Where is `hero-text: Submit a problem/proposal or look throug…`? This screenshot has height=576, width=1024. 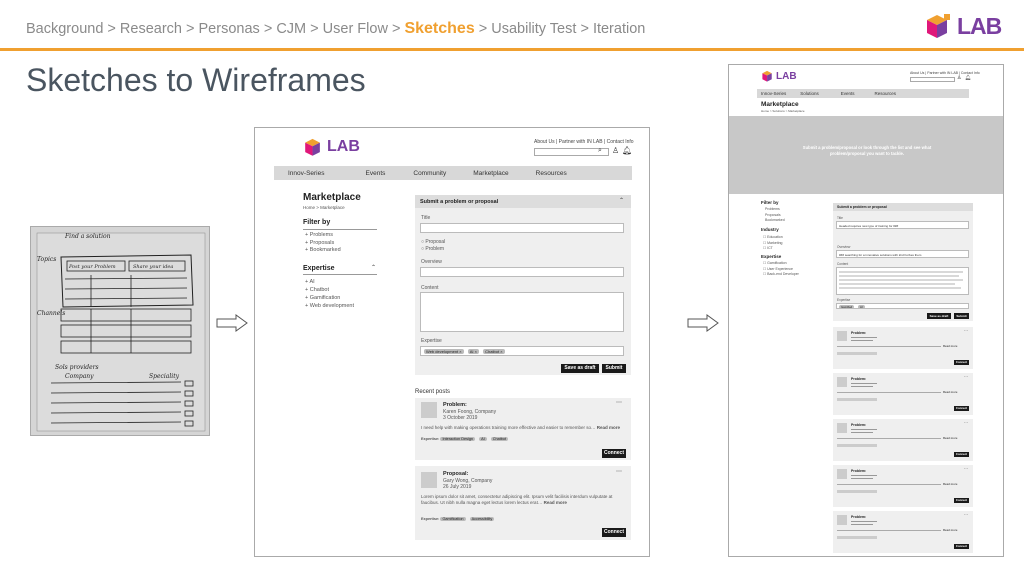 hero-text: Submit a problem/proposal or look throug… is located at coordinates (867, 150).